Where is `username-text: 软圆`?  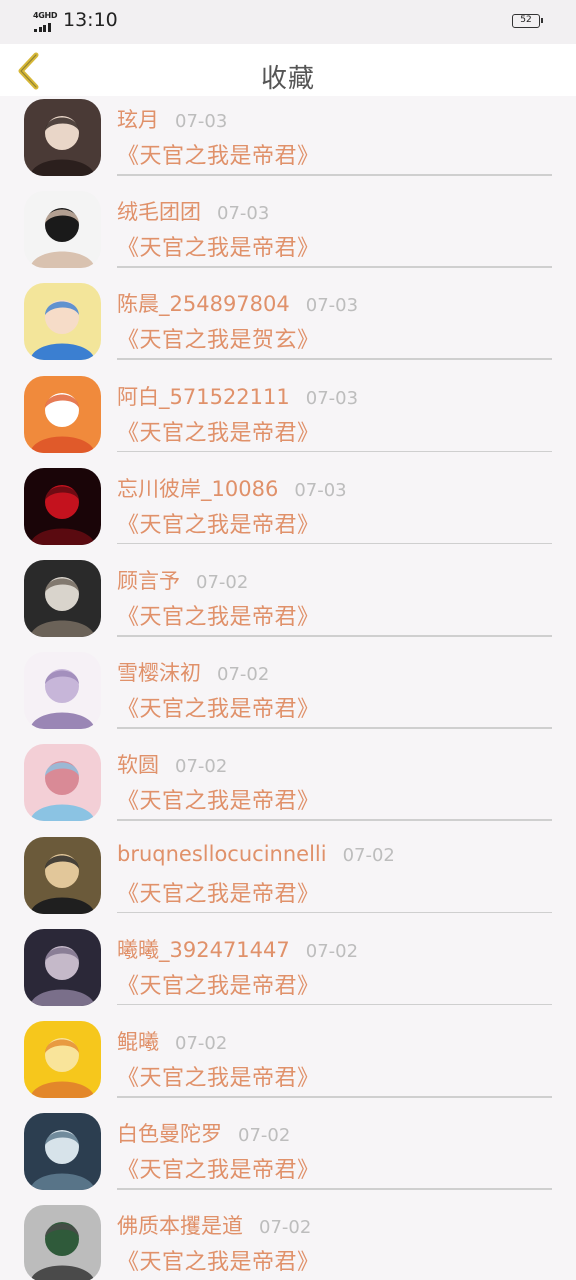 username-text: 软圆 is located at coordinates (138, 765).